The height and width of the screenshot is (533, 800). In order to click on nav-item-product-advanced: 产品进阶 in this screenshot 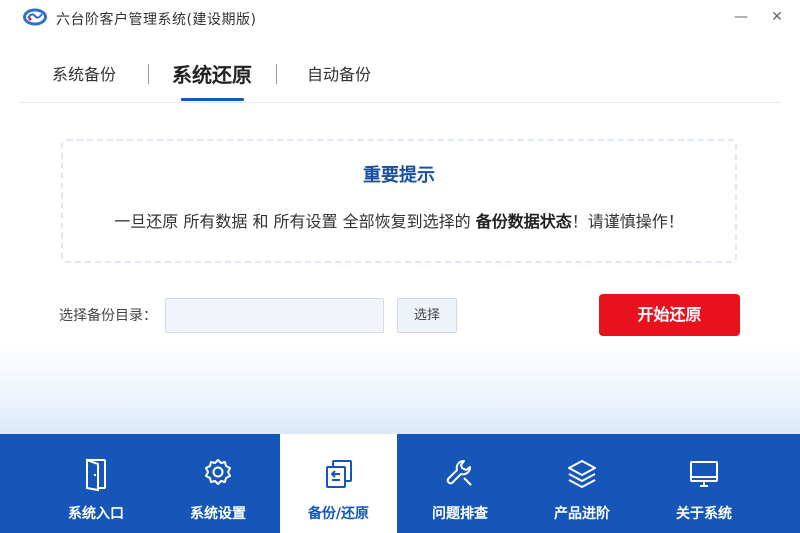, I will do `click(582, 483)`.